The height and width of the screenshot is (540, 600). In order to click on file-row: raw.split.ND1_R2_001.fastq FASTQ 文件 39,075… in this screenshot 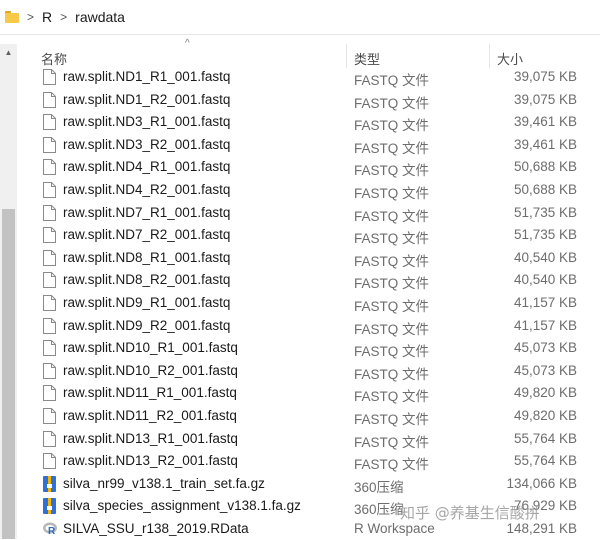, I will do `click(308, 100)`.